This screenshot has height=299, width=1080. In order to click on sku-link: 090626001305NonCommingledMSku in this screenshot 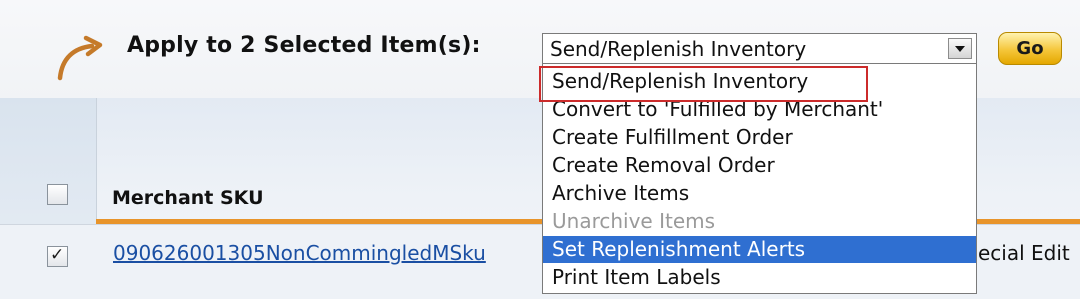, I will do `click(299, 253)`.